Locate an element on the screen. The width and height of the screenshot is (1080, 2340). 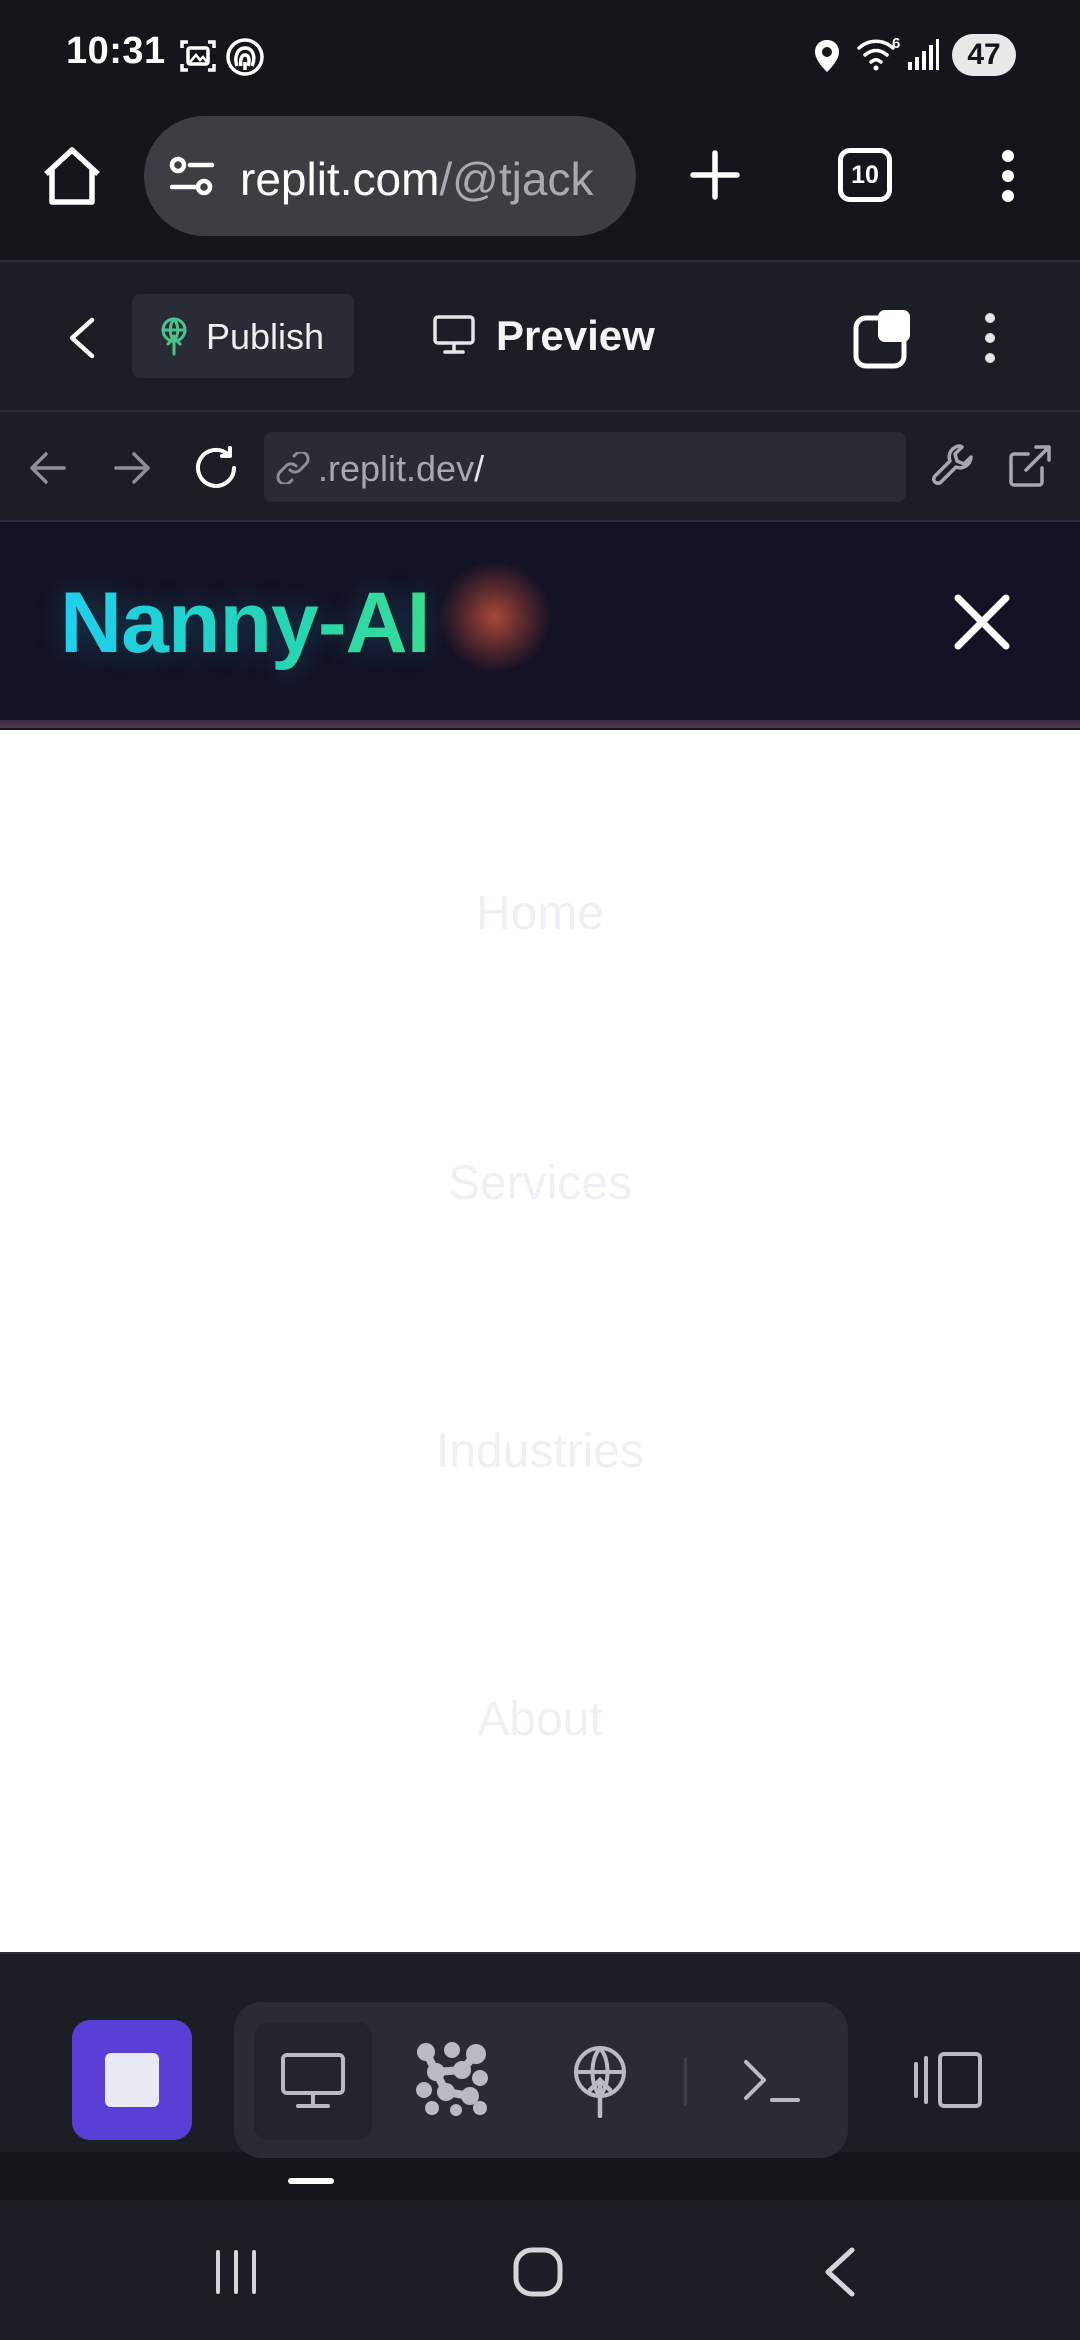
site-info-icon is located at coordinates (192, 176).